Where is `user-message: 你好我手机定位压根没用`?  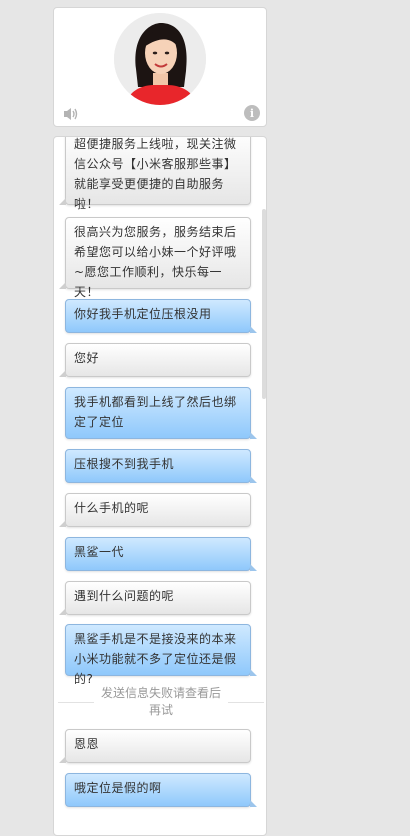
user-message: 你好我手机定位压根没用 is located at coordinates (161, 316).